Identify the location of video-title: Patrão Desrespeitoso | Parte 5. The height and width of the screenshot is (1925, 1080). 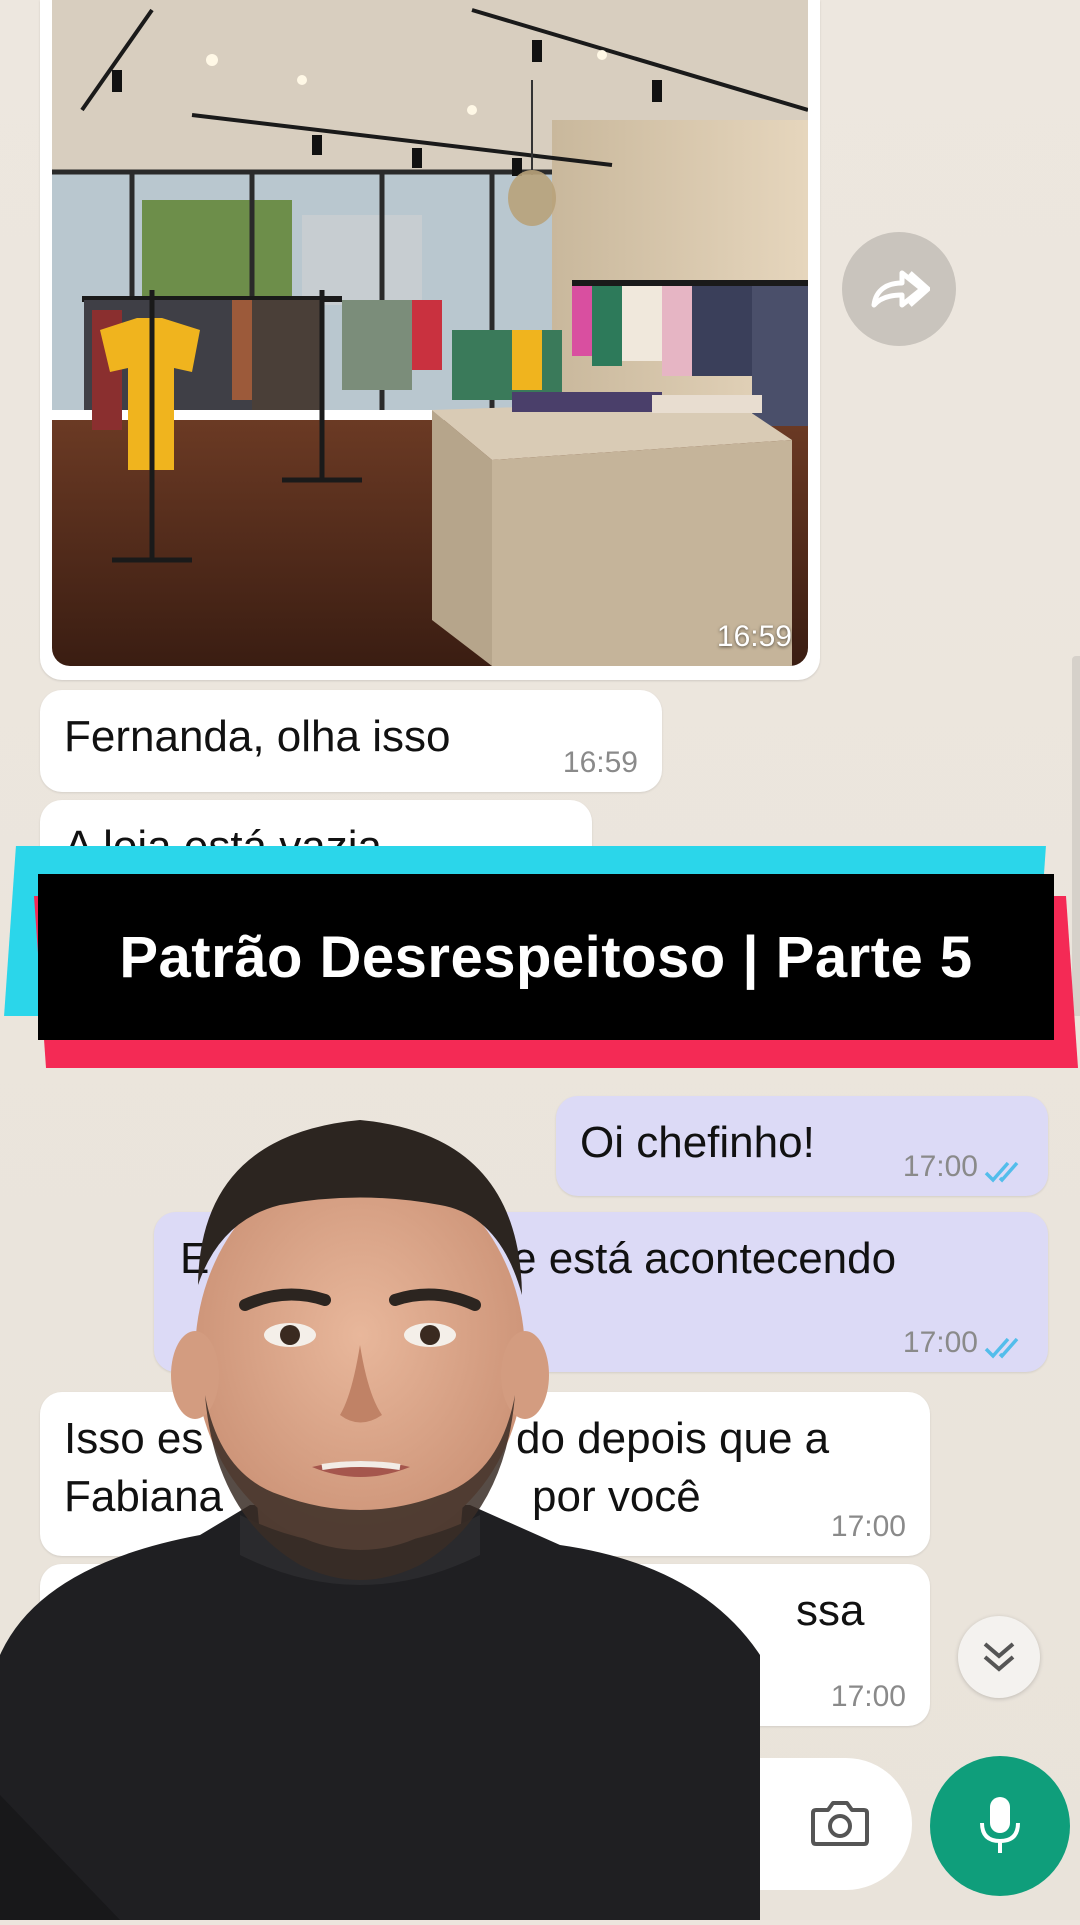
(546, 957).